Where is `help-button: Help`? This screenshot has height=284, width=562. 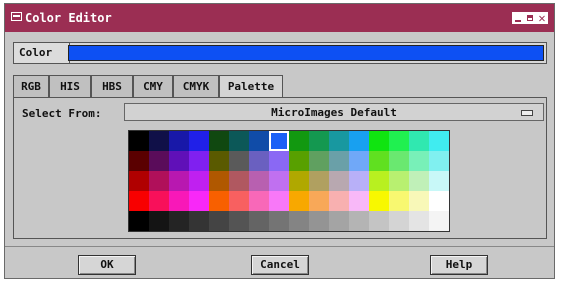
help-button: Help is located at coordinates (459, 265).